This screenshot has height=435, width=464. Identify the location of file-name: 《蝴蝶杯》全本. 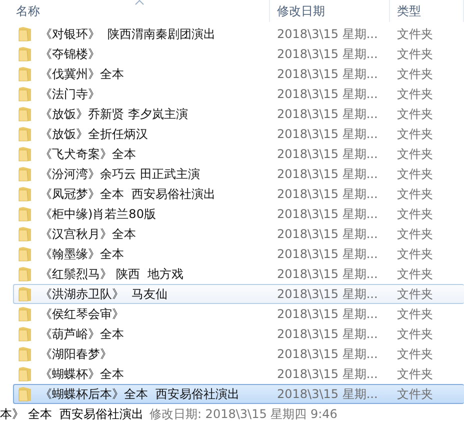
(82, 374).